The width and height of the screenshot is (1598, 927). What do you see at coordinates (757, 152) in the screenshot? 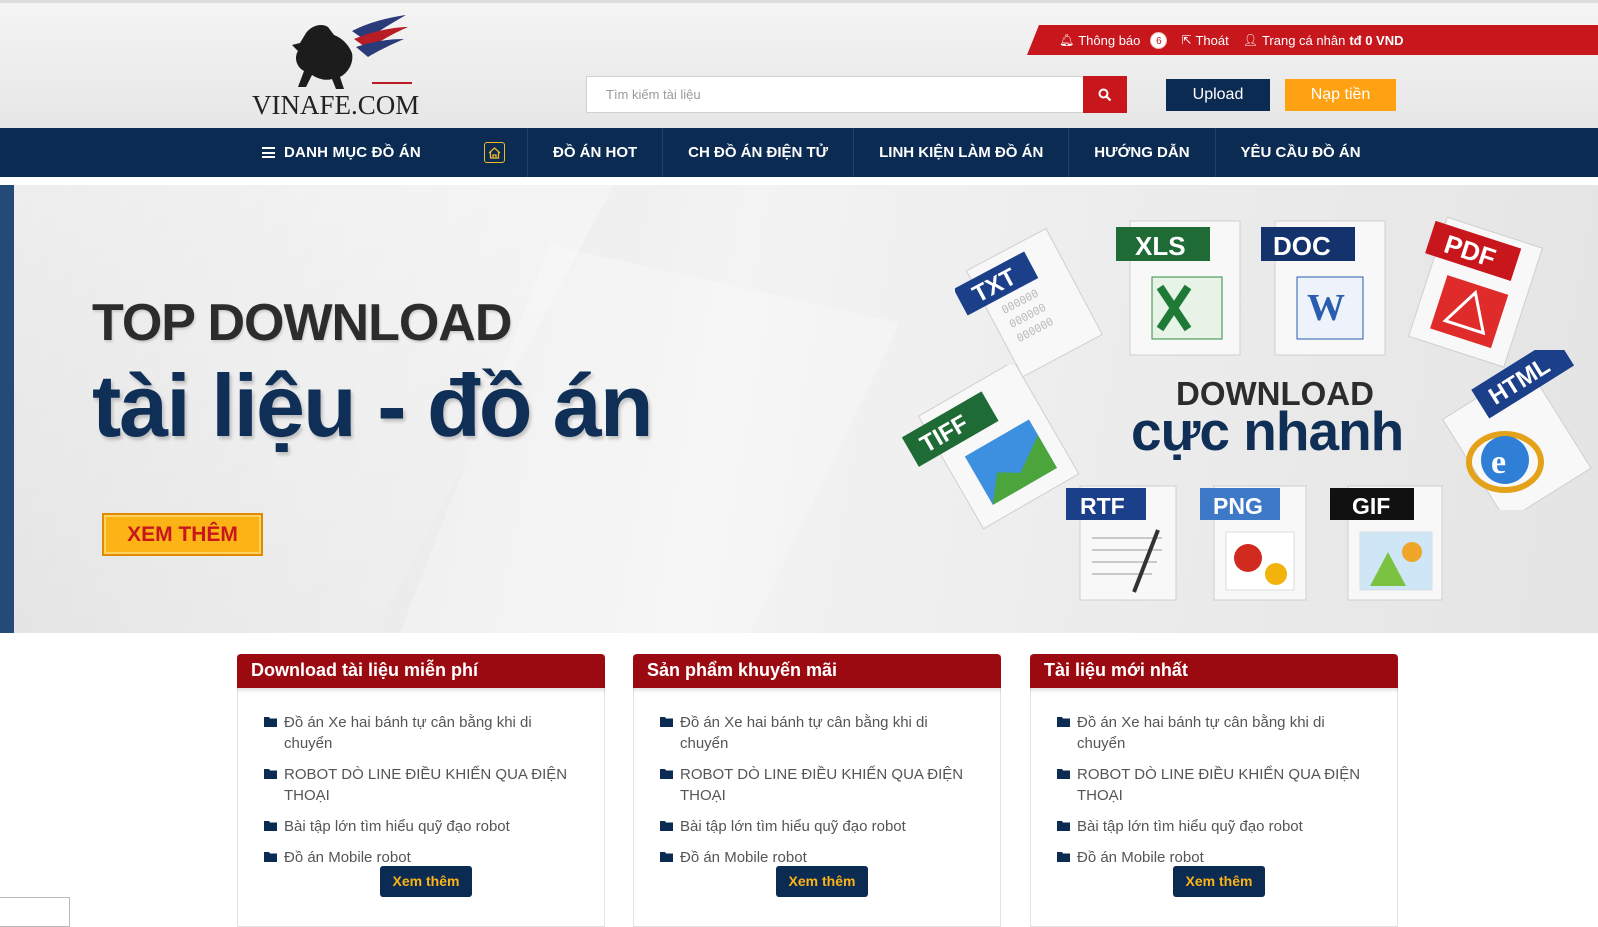
I see `nav-item-ch-do-an-dien-tu: CH ĐỒ ÁN ĐIỆN TỬ` at bounding box center [757, 152].